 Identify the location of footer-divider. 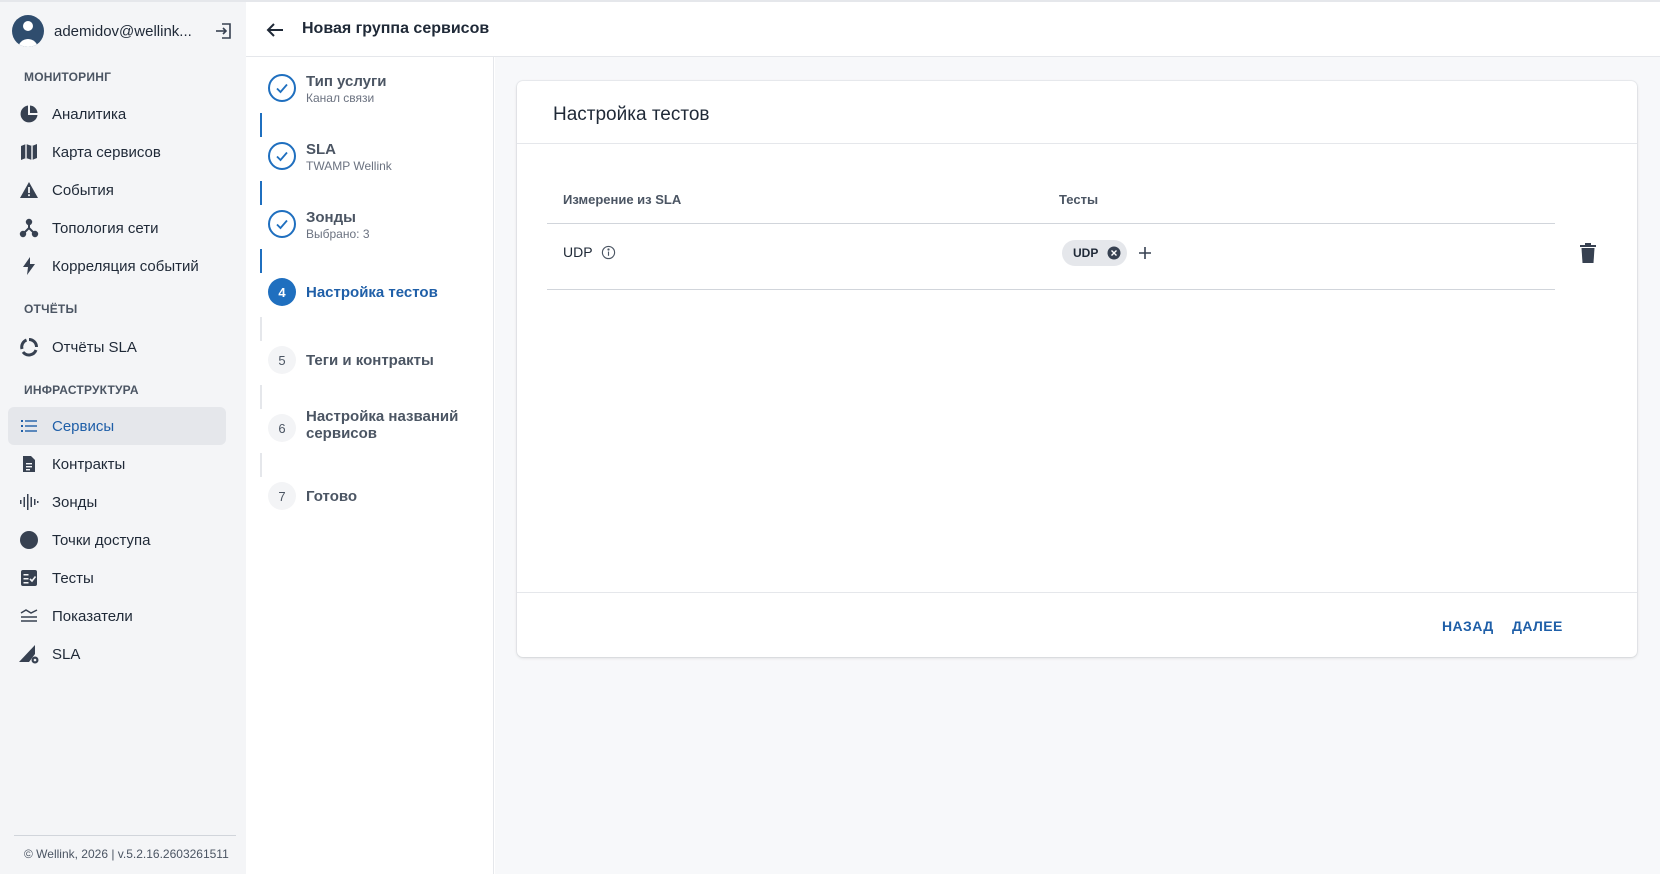
(125, 835).